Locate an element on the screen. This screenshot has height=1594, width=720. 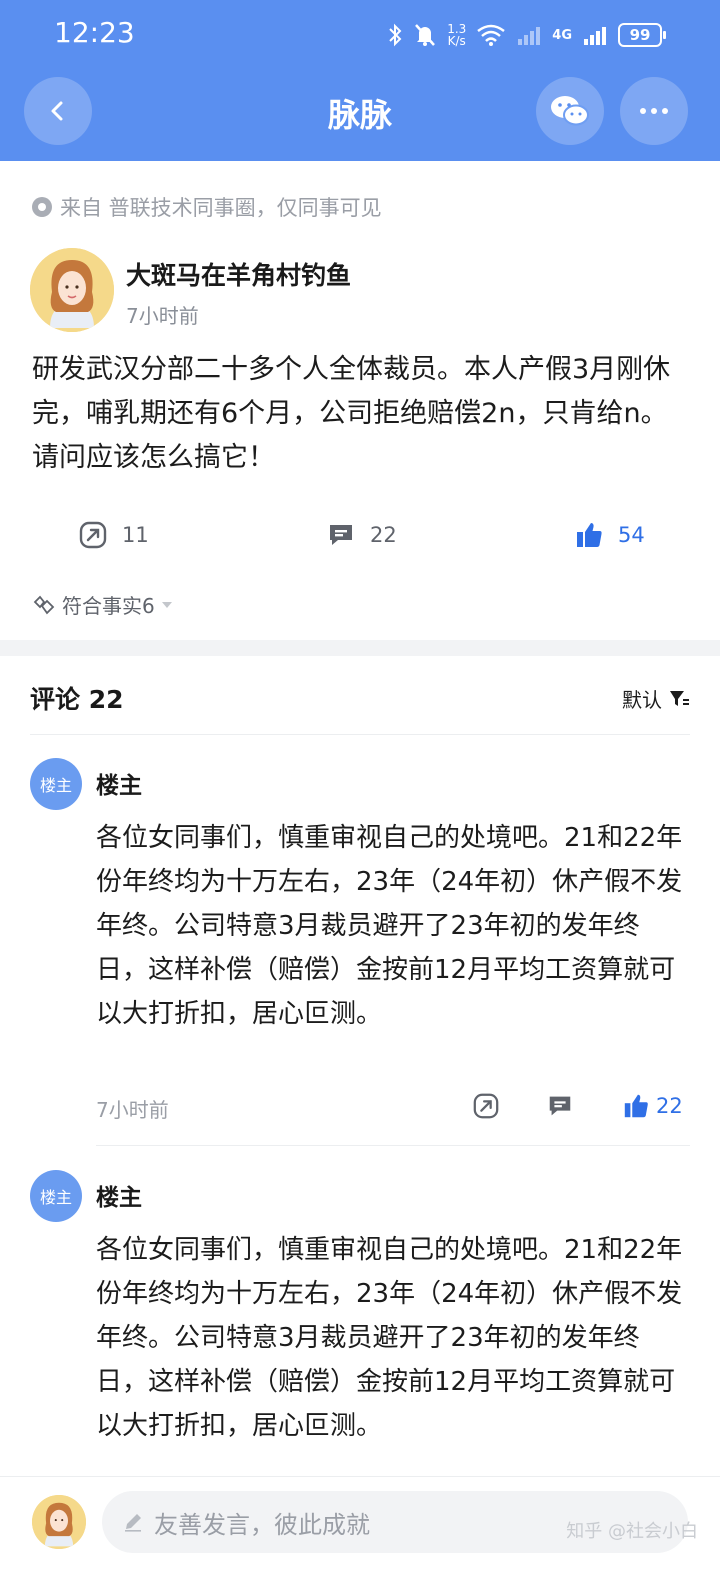
repost-count: 11 is located at coordinates (135, 535).